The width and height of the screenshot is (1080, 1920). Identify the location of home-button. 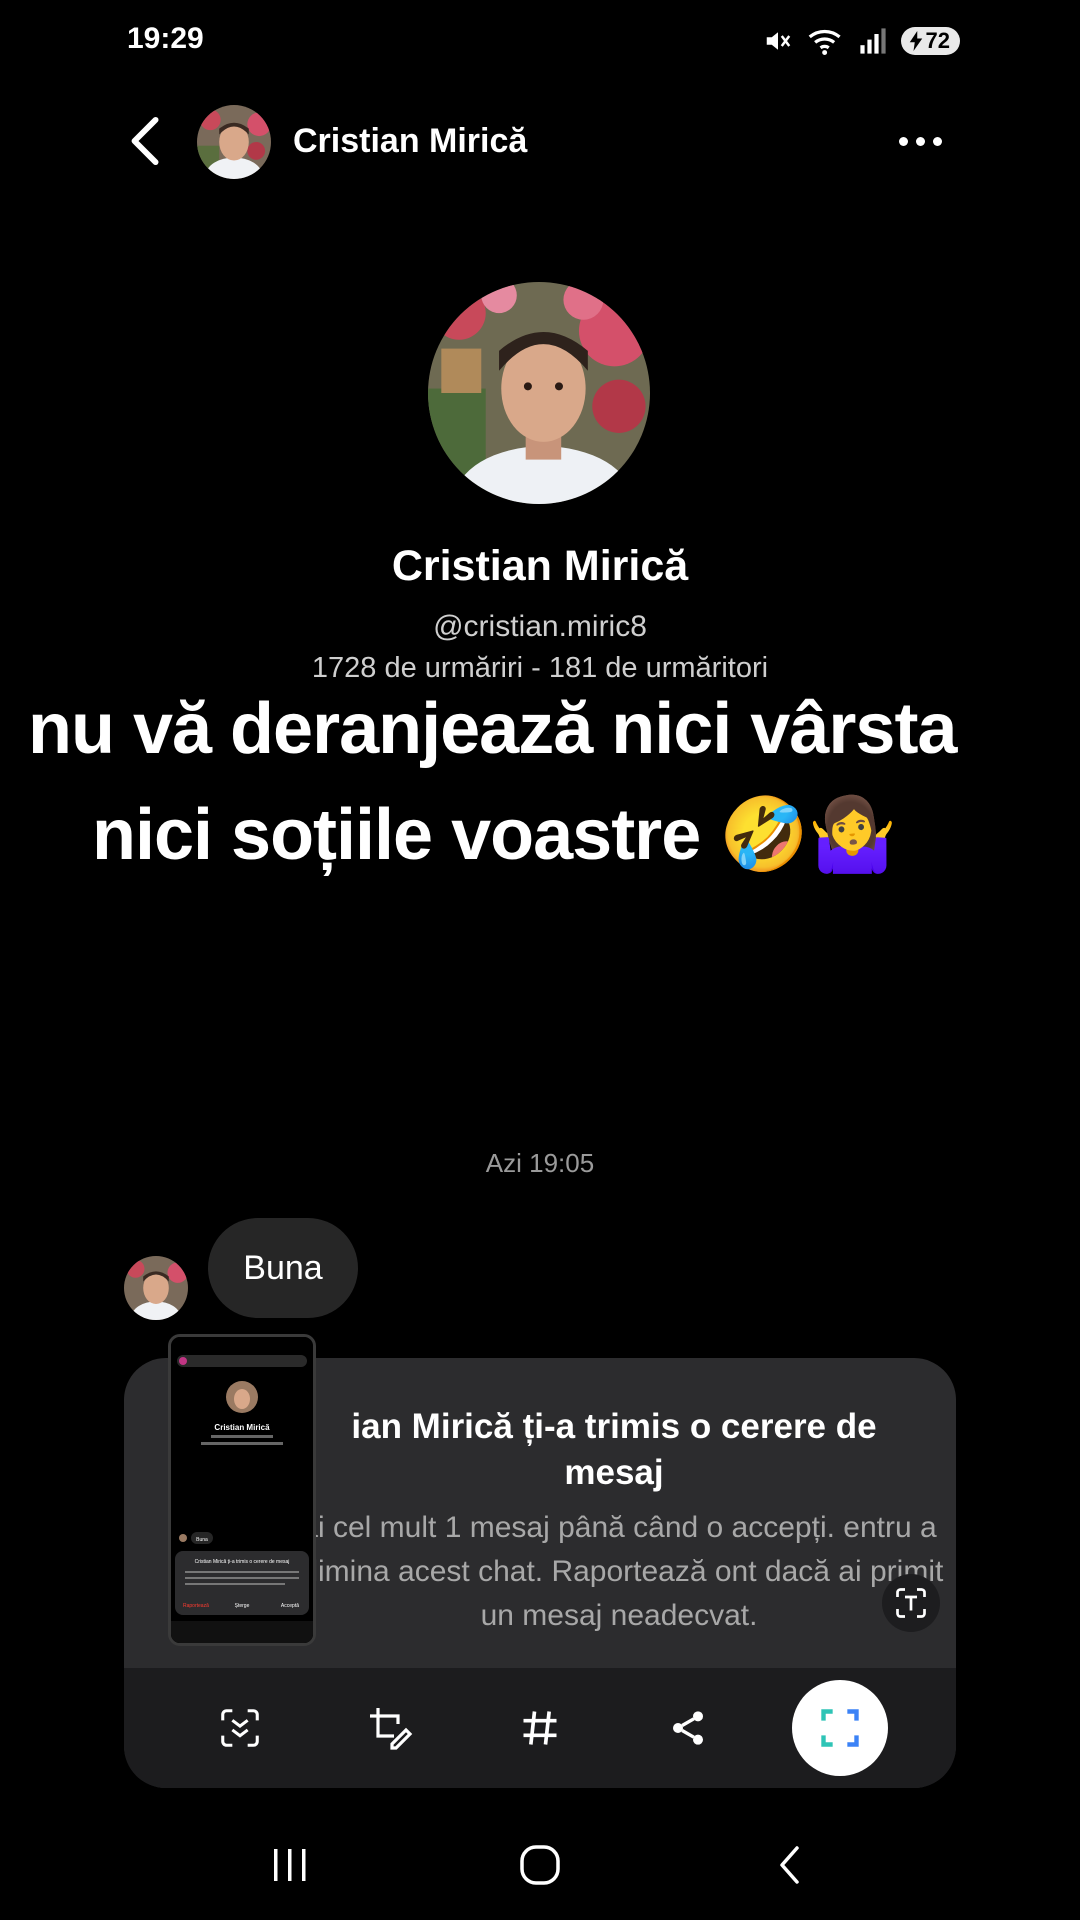
(540, 1865).